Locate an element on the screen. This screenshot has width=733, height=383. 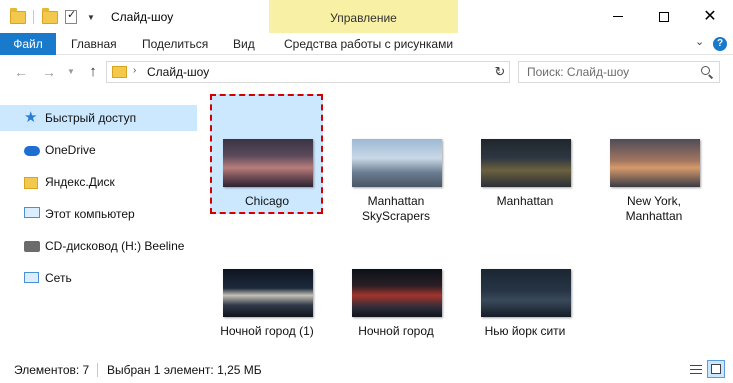
large-icons-view-icon is located at coordinates (716, 369).